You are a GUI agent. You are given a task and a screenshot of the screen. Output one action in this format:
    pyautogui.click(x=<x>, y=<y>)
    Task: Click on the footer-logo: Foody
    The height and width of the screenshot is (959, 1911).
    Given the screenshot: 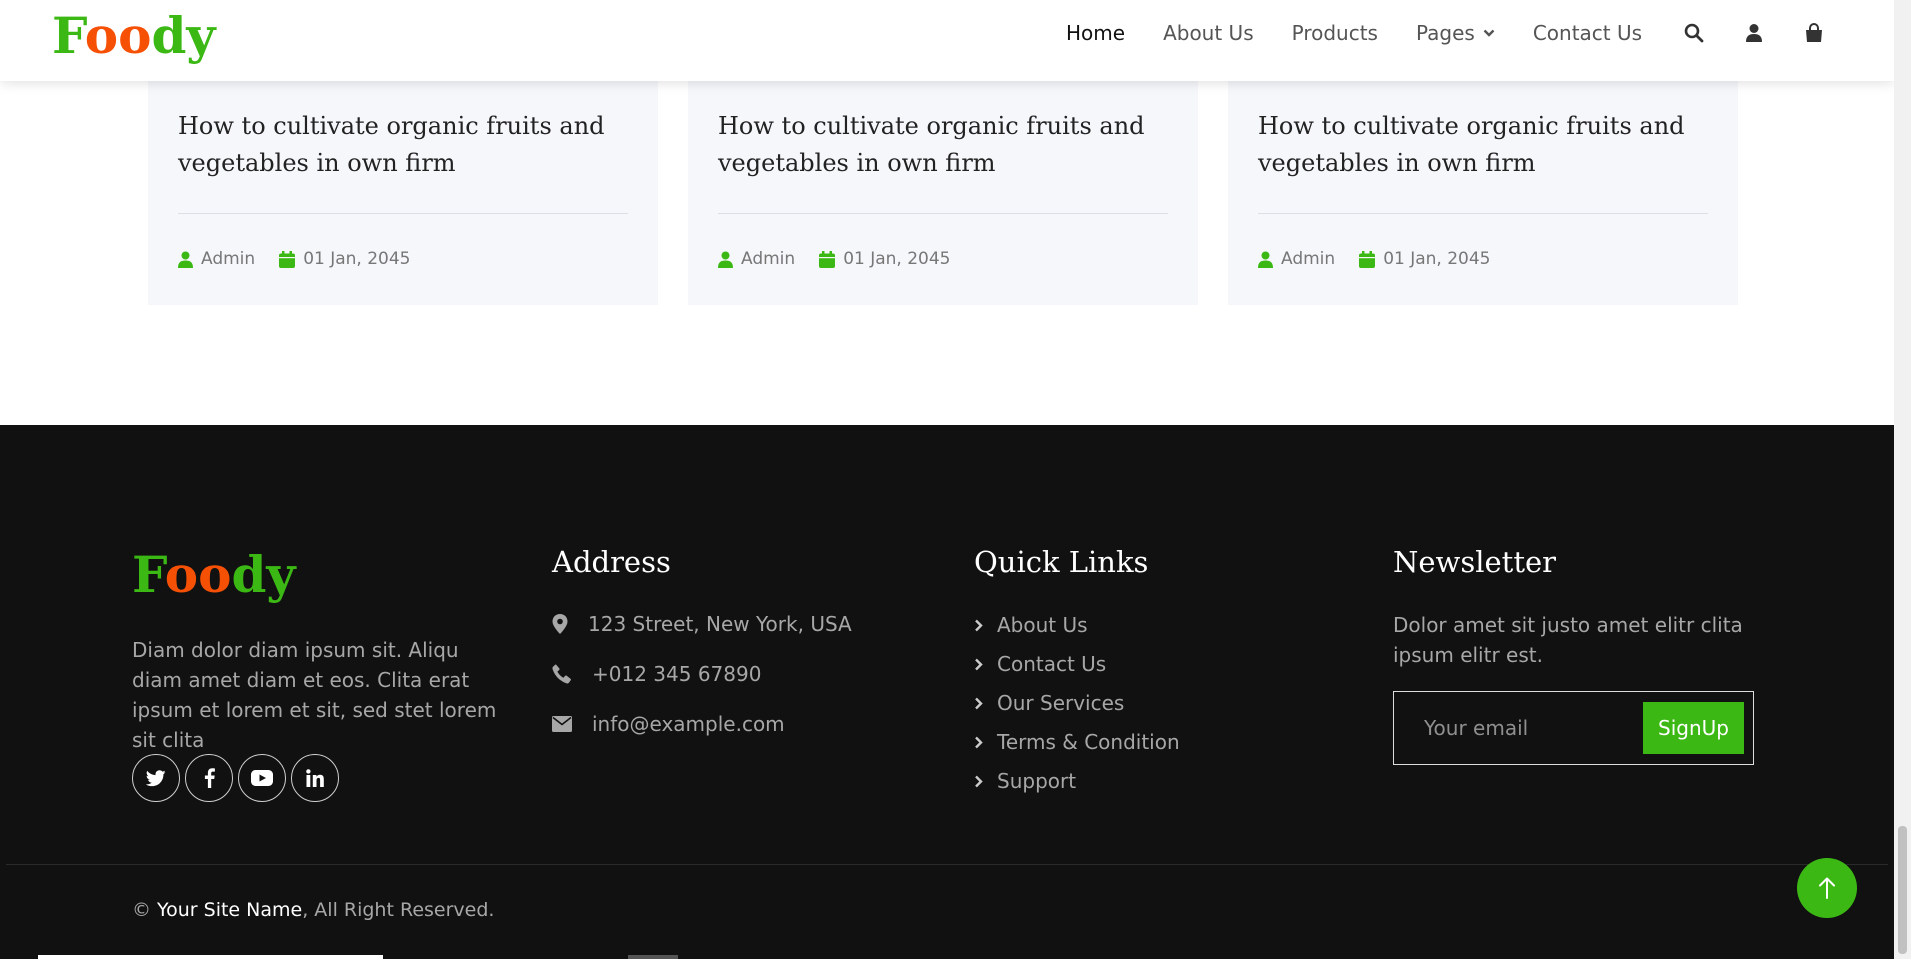 What is the action you would take?
    pyautogui.click(x=213, y=574)
    